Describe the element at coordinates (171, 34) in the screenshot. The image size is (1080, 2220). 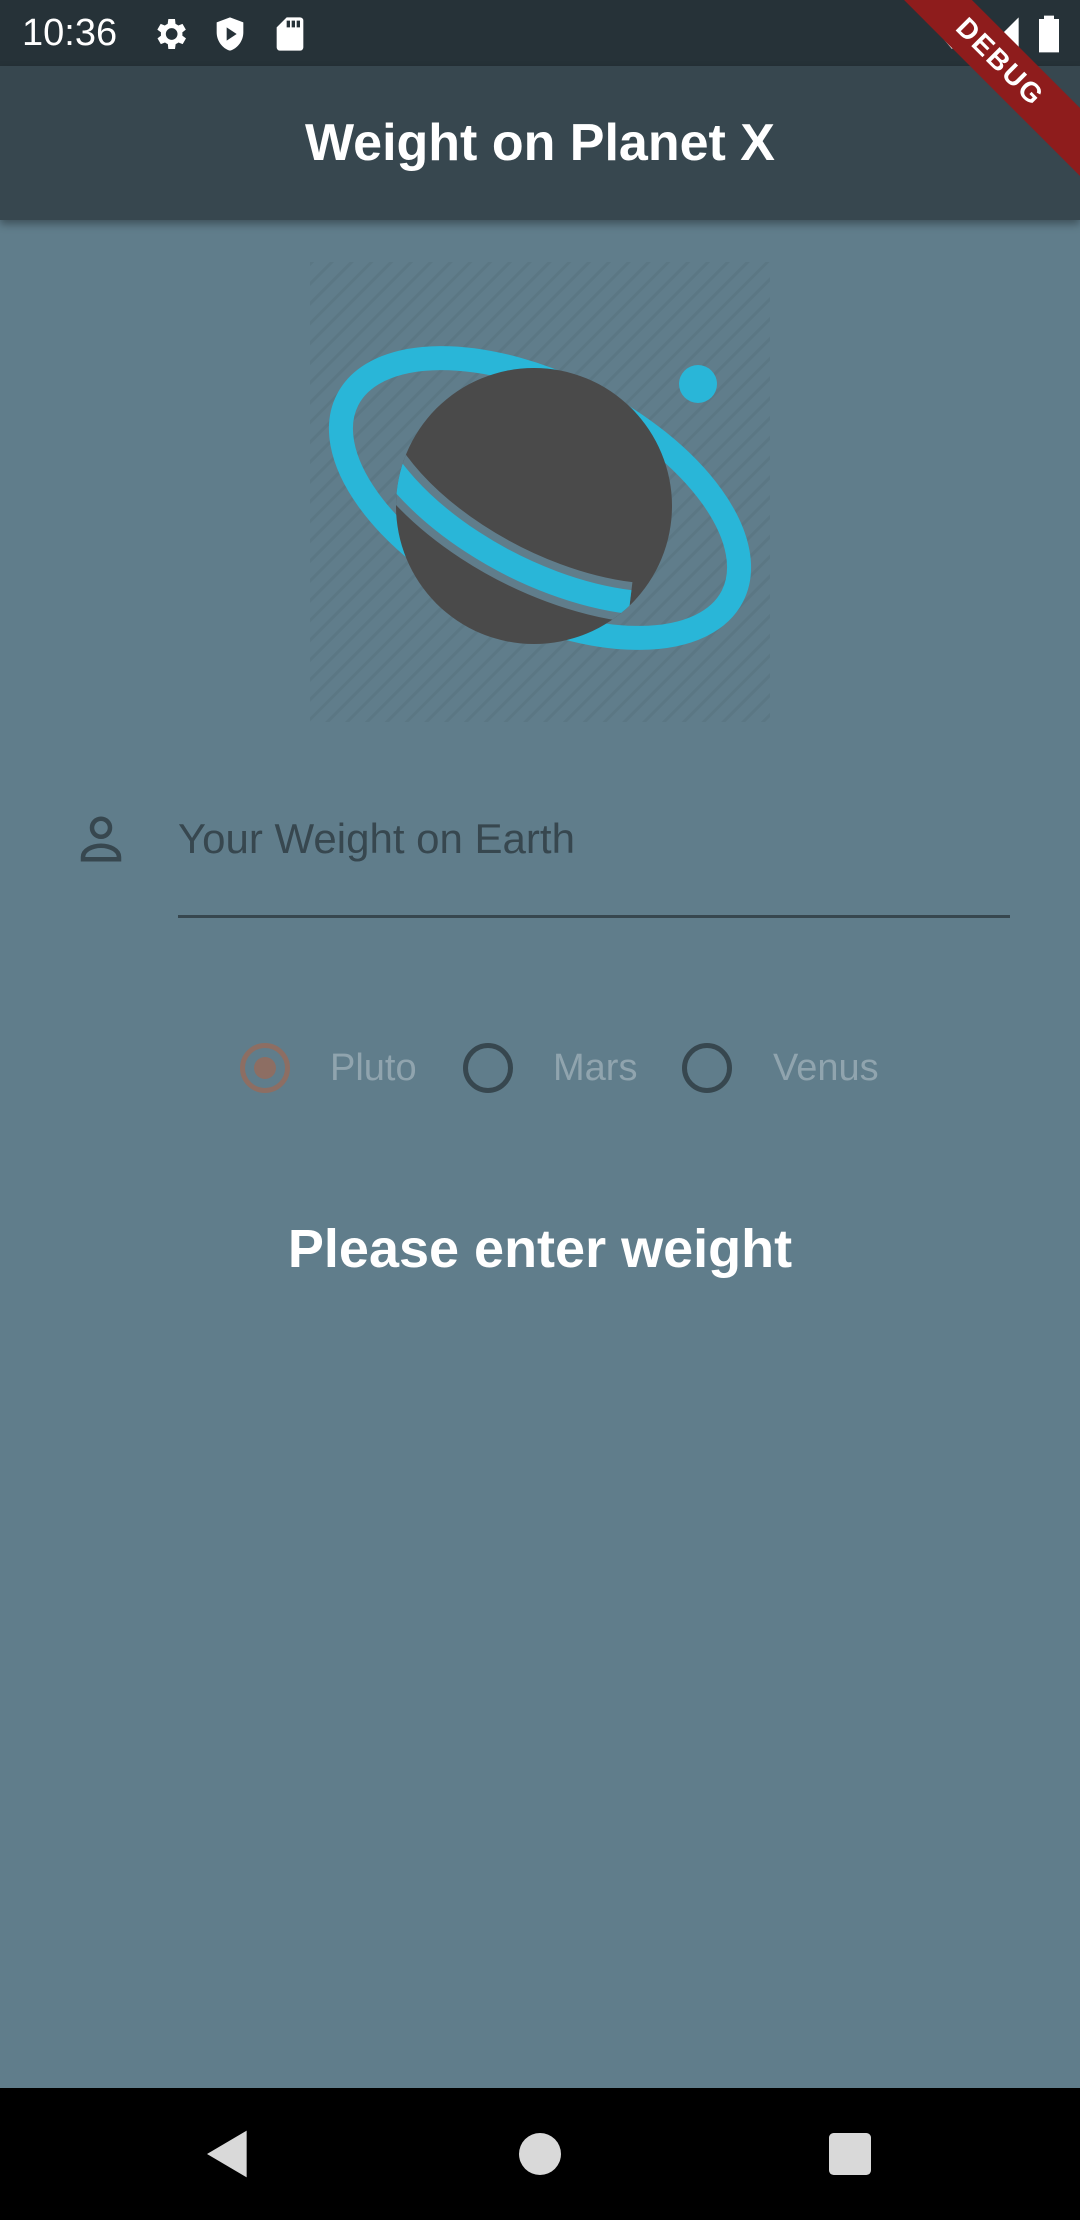
I see `settings-icon` at that location.